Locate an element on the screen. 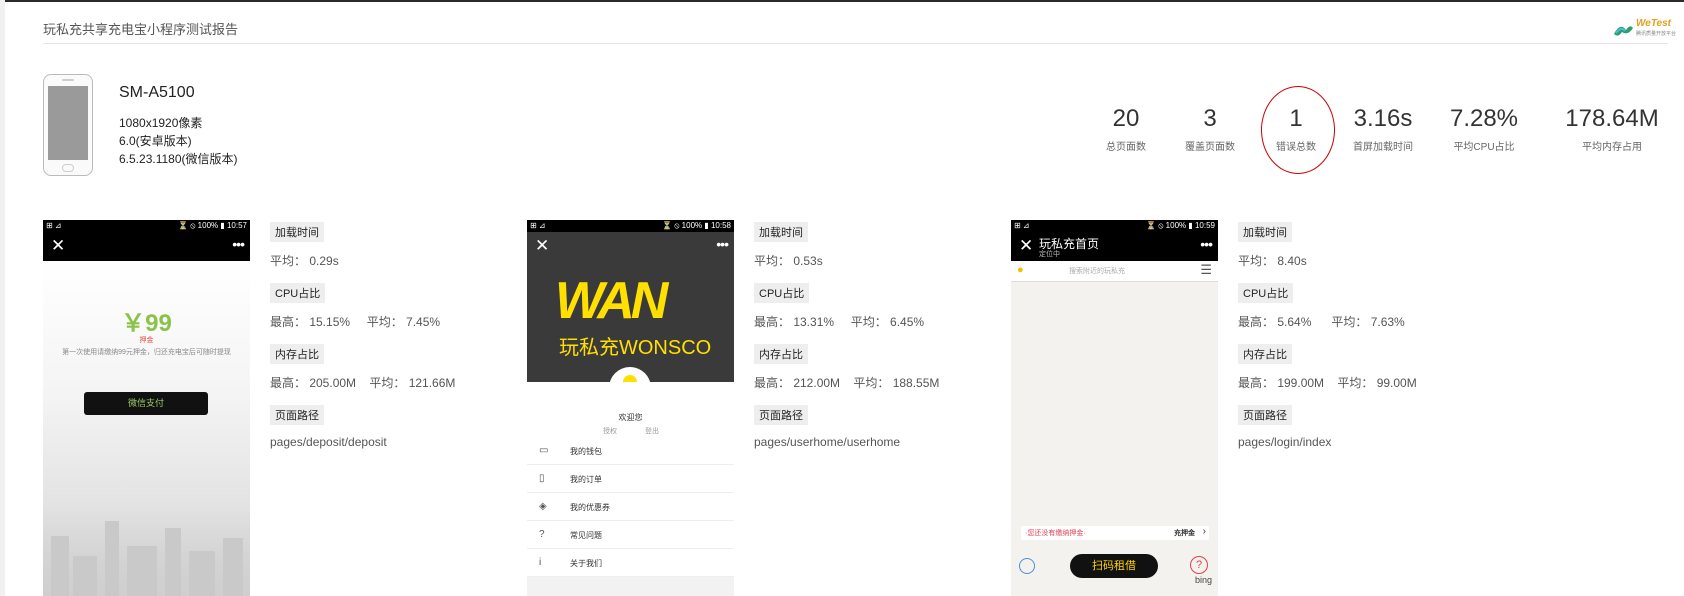 The image size is (1684, 596). page-path: pages/deposit/deposit is located at coordinates (328, 442).